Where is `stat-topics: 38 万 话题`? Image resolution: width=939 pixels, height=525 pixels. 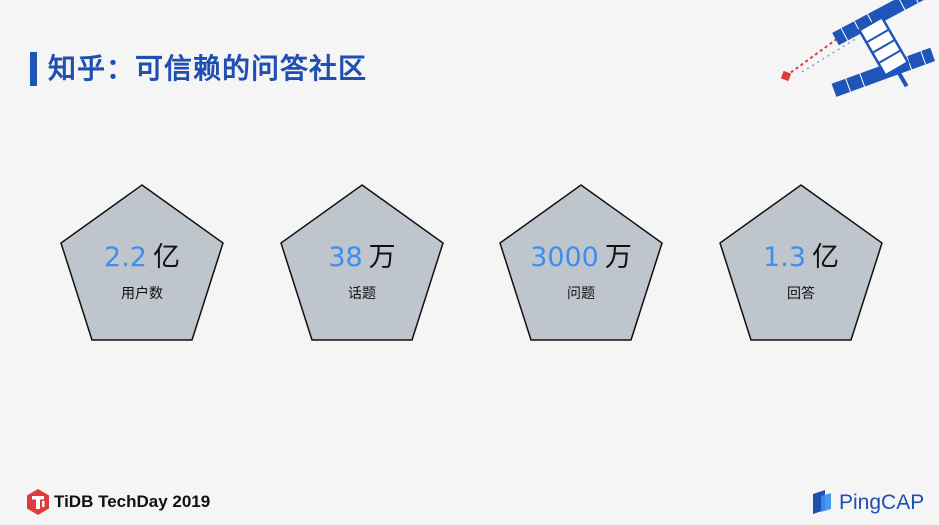 stat-topics: 38 万 话题 is located at coordinates (362, 263).